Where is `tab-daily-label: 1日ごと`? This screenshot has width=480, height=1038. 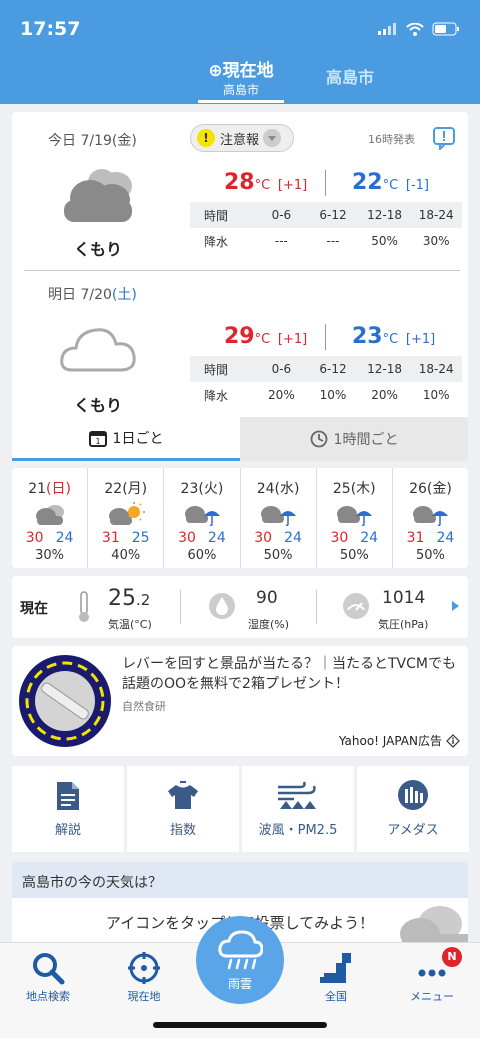 tab-daily-label: 1日ごと is located at coordinates (138, 438).